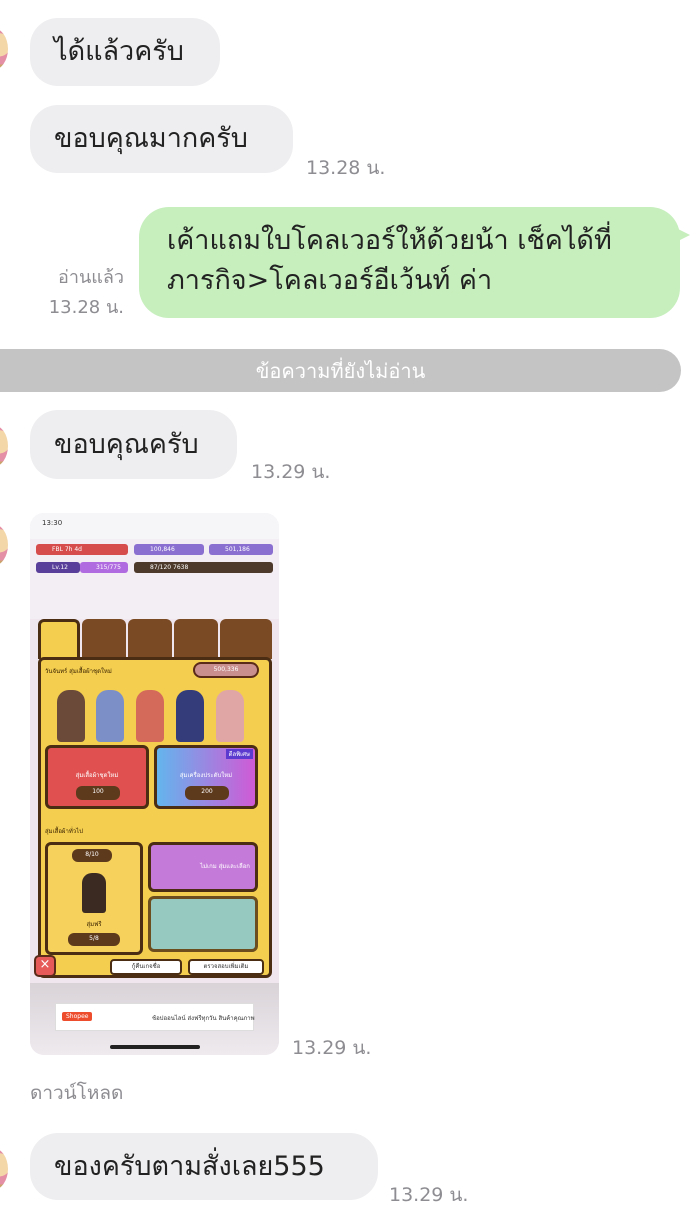 The height and width of the screenshot is (1210, 697). Describe the element at coordinates (189, 1166) in the screenshot. I see `message-text: ของครับตามสั่งเลย555` at that location.